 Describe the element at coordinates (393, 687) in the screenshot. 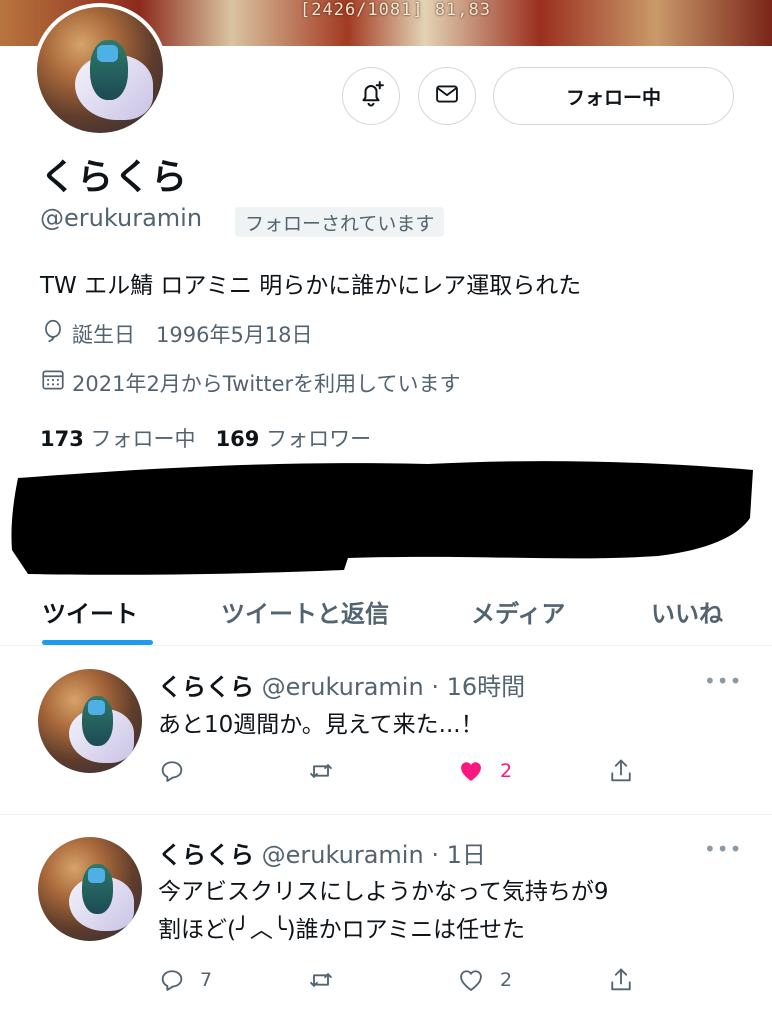

I see `tweet-meta: @erukuramin · 16時間` at that location.